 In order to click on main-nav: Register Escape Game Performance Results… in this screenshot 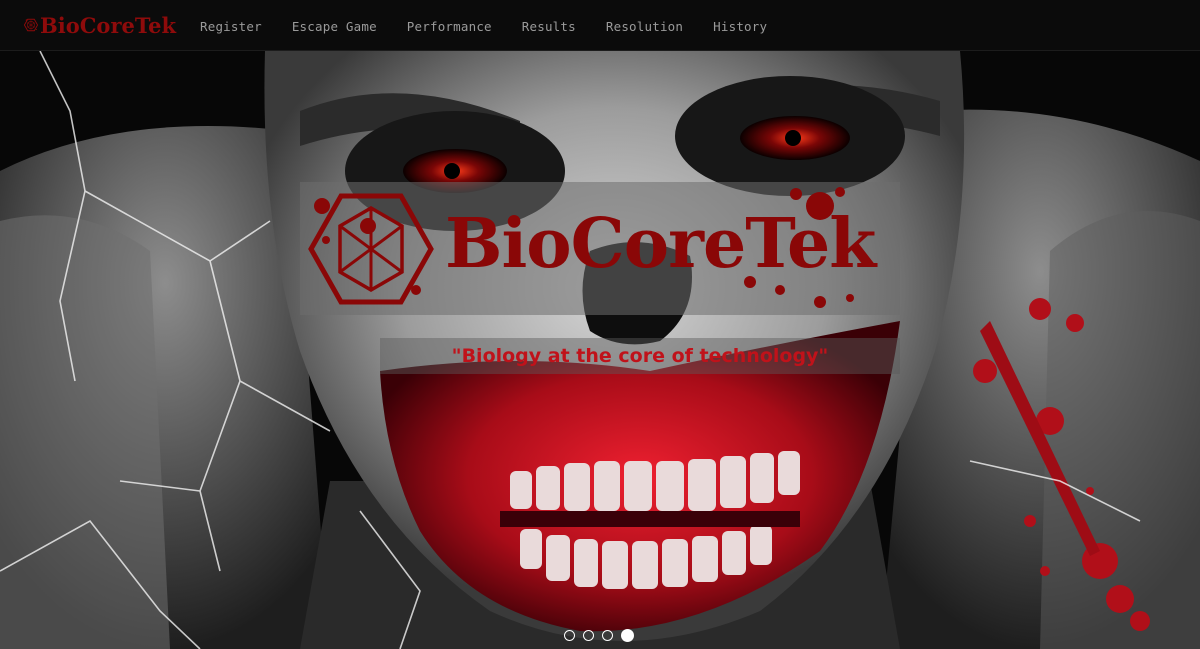, I will do `click(498, 25)`.